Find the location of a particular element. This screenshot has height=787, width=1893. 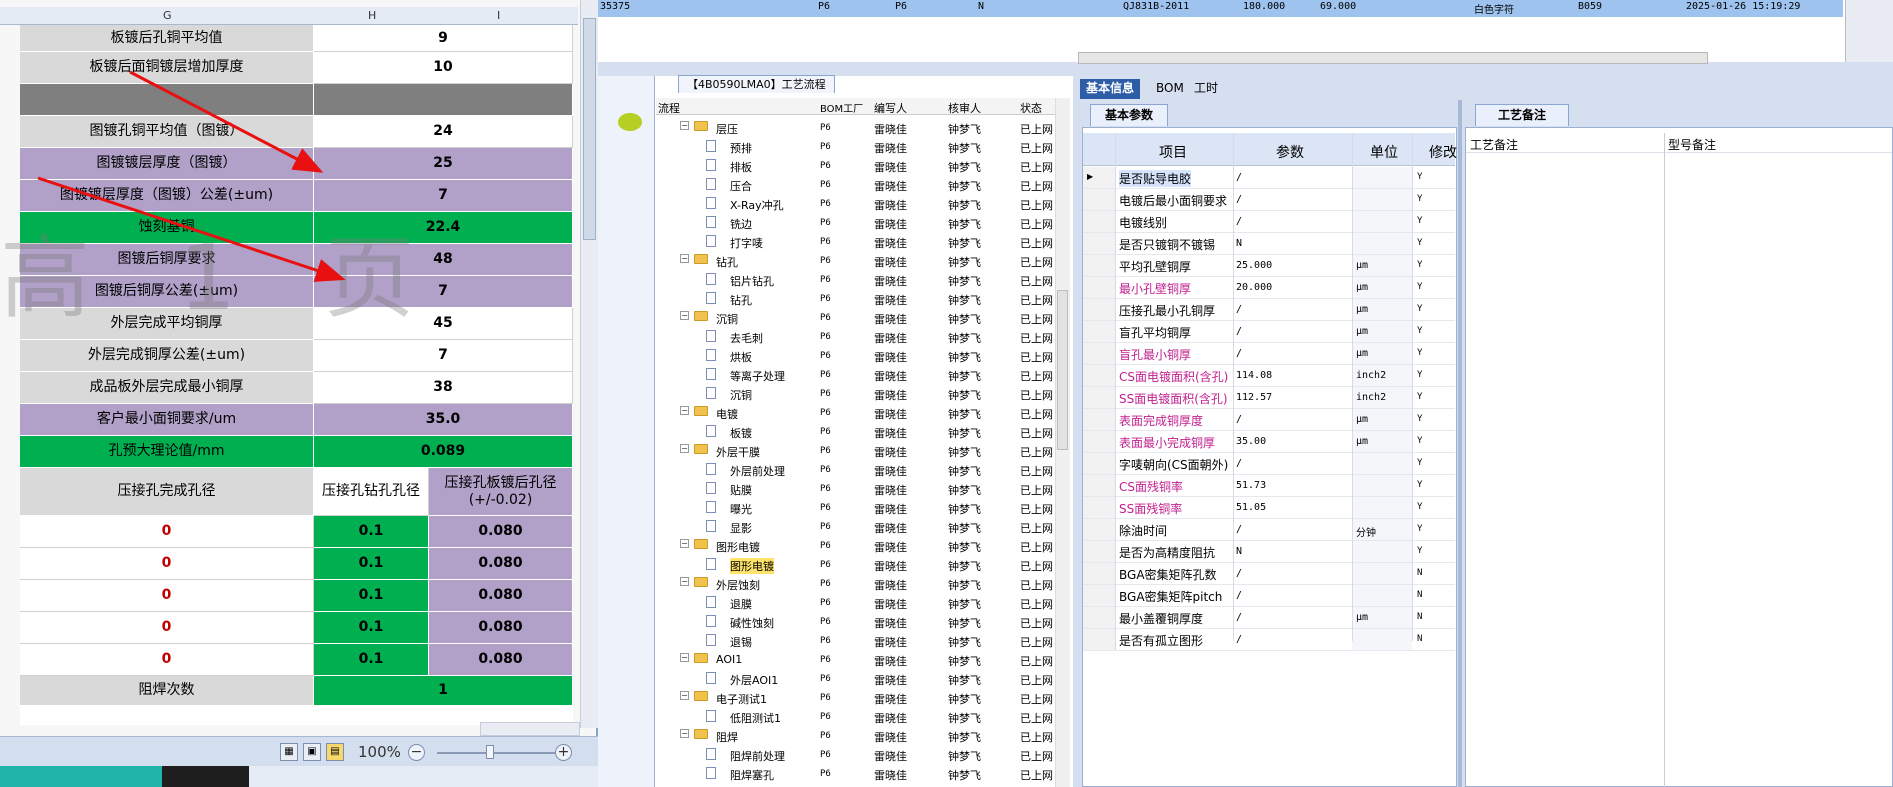

tree-row: 等离子处理 P6 雷晓佳 钟梦飞 已上网 is located at coordinates (862, 374).